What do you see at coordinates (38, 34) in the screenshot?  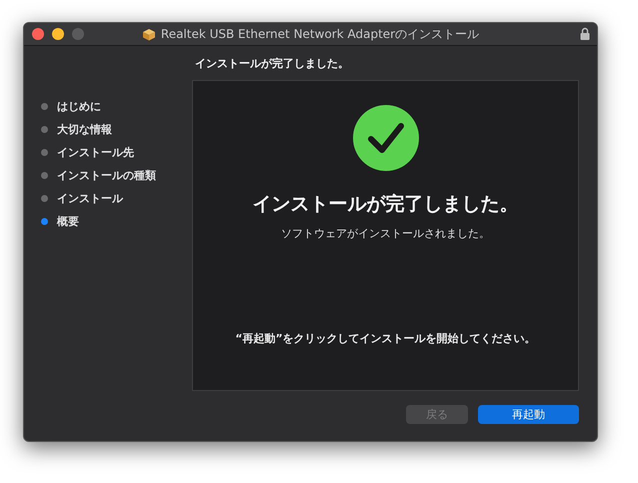 I see `close-icon` at bounding box center [38, 34].